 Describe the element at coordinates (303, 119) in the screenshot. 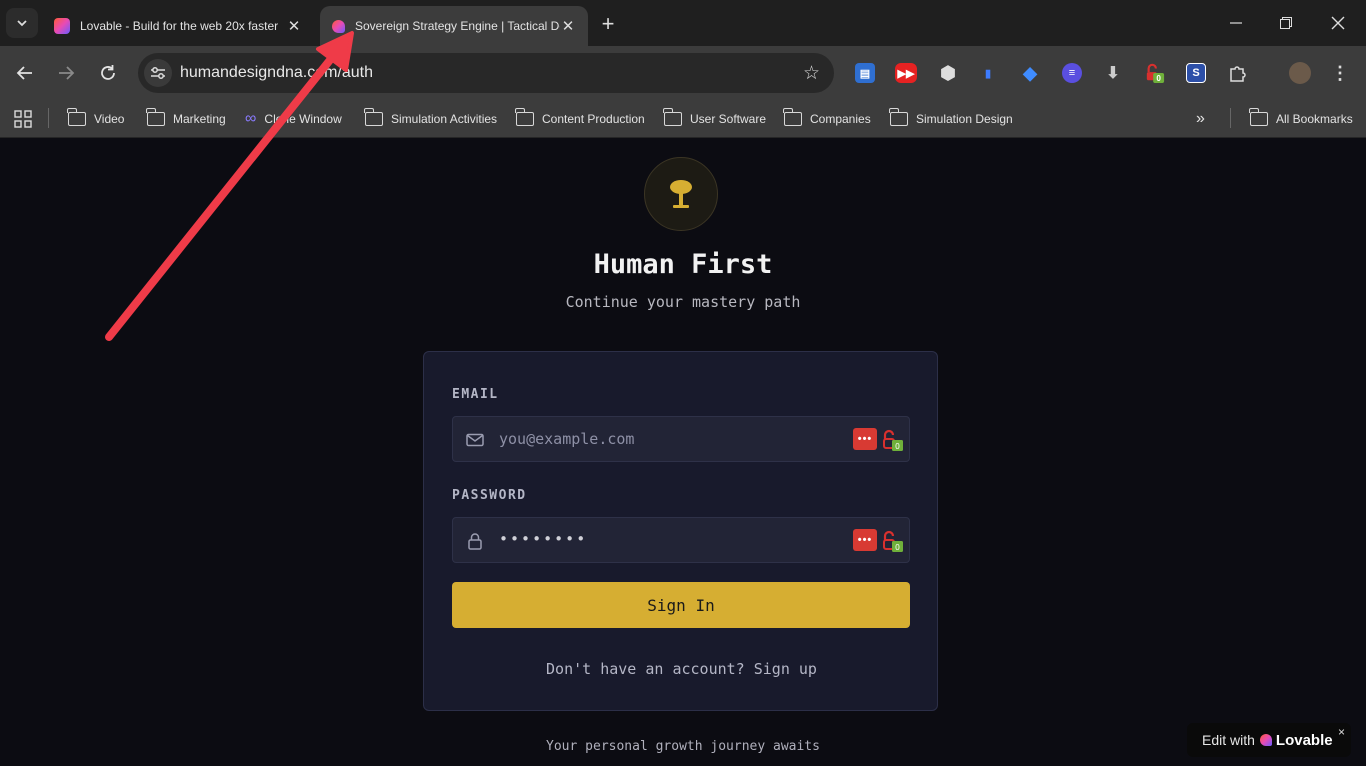

I see `bookmark-label: Clone Window` at that location.